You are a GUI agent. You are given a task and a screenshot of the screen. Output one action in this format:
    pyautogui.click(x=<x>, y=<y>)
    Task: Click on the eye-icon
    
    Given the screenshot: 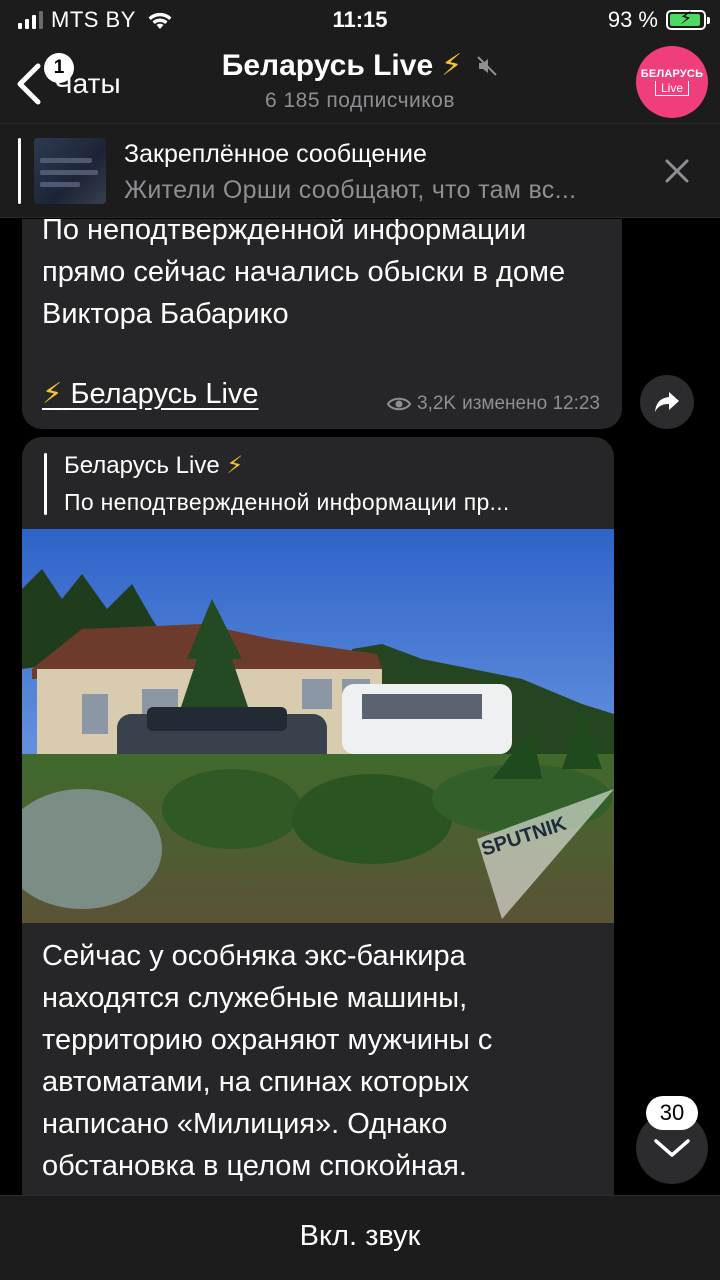 What is the action you would take?
    pyautogui.click(x=399, y=404)
    